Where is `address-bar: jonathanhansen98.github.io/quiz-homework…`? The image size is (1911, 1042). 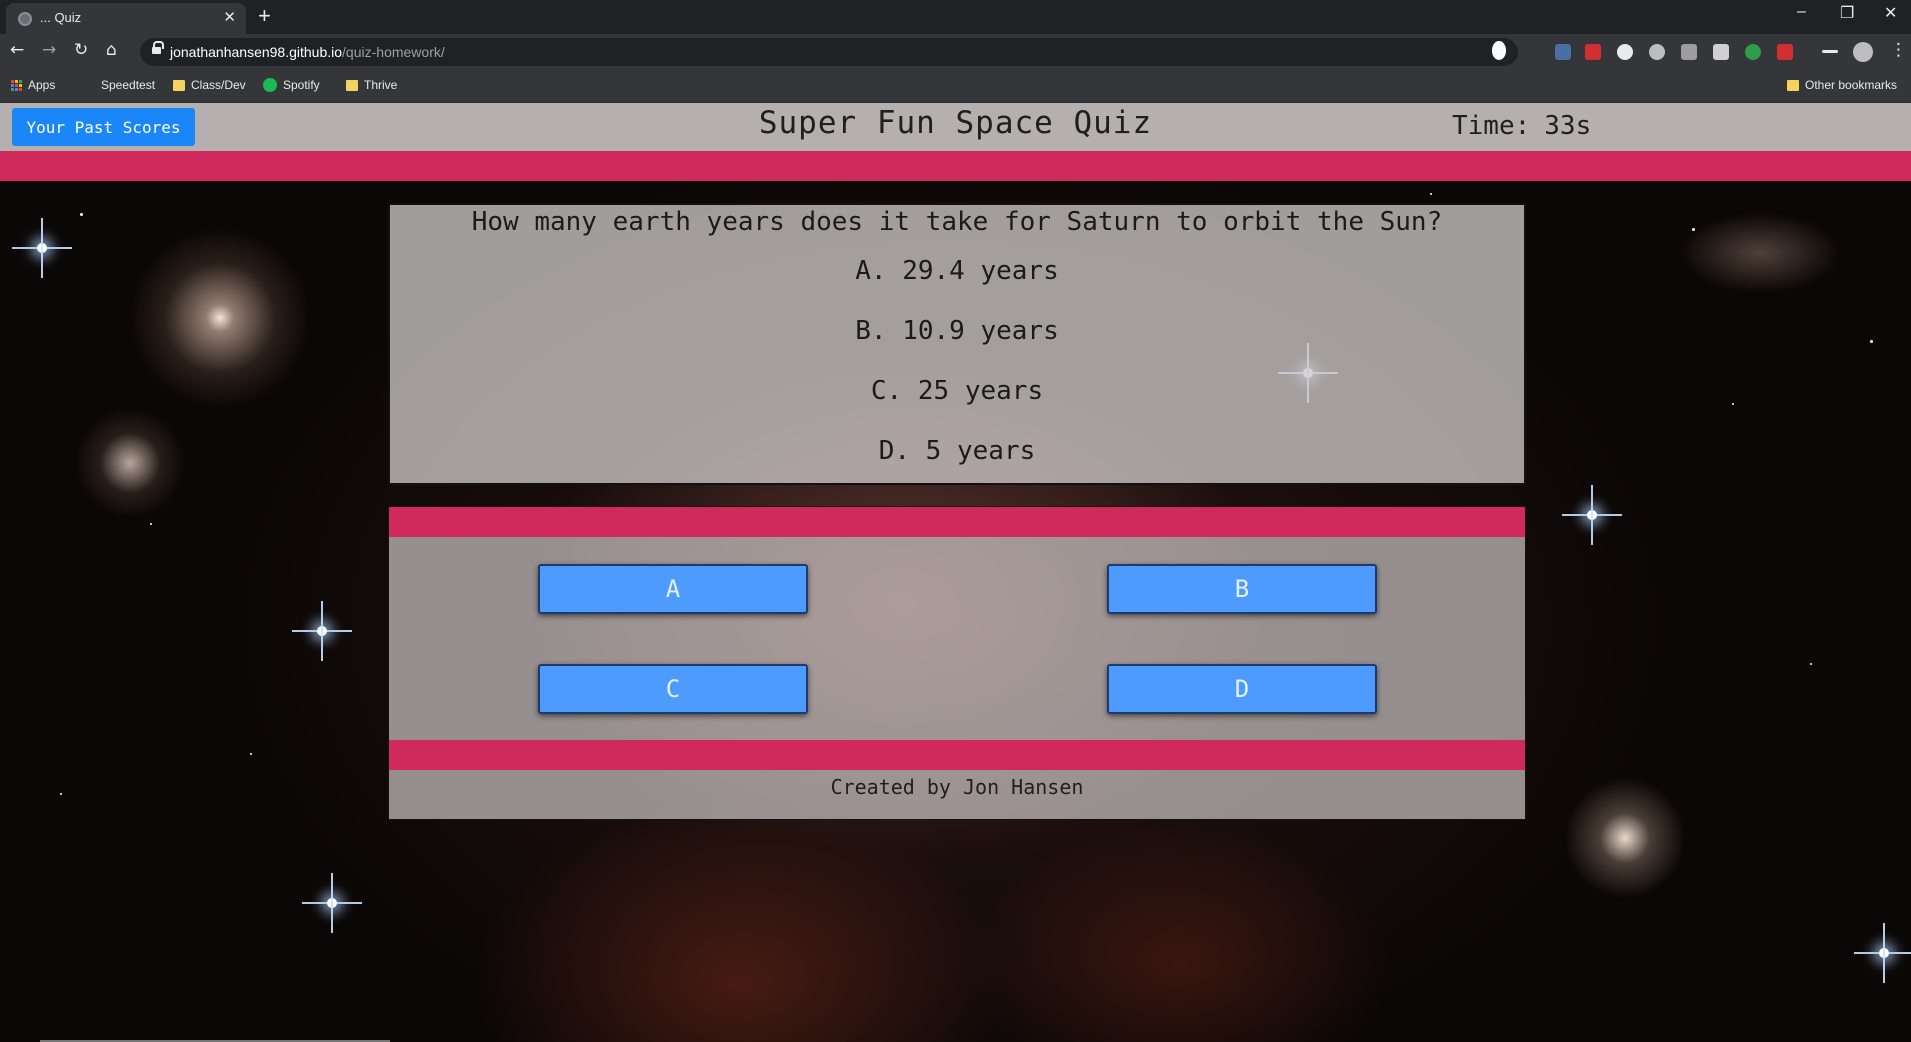 address-bar: jonathanhansen98.github.io/quiz-homework… is located at coordinates (829, 52).